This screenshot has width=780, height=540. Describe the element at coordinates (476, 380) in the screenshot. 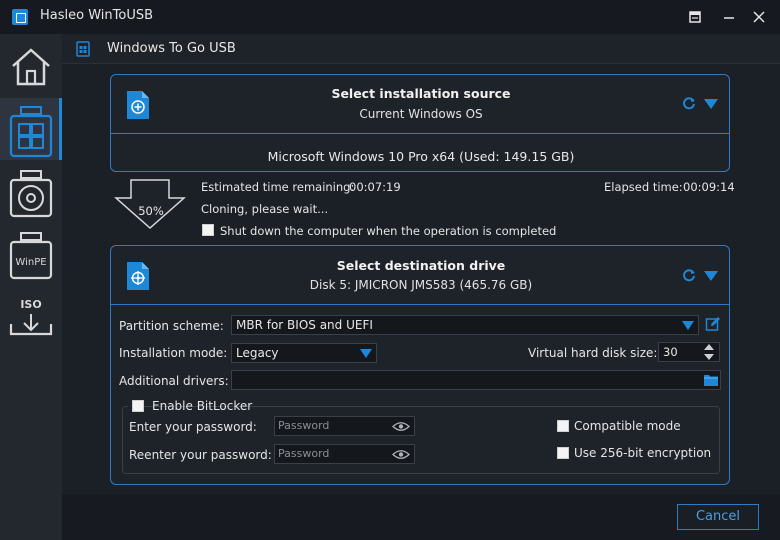

I see `additional-drivers-input` at that location.